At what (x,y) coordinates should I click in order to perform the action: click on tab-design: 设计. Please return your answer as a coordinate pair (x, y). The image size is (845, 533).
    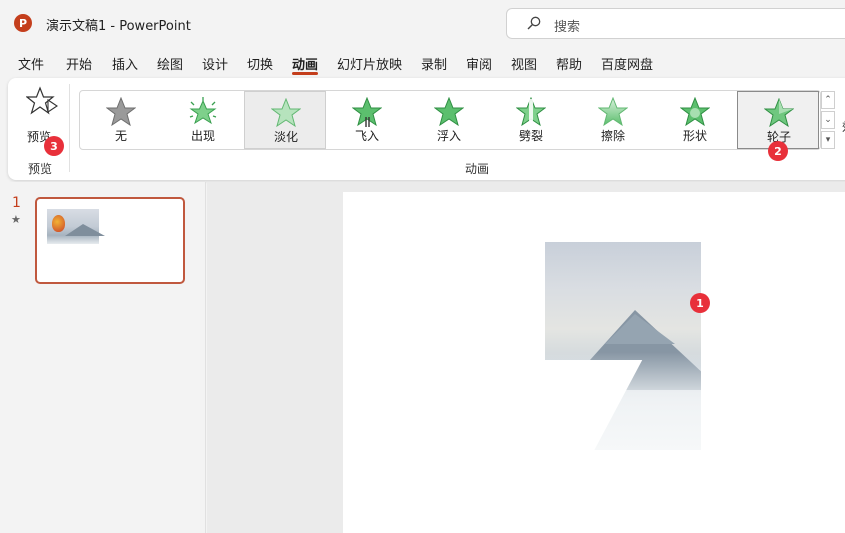
    Looking at the image, I should click on (215, 63).